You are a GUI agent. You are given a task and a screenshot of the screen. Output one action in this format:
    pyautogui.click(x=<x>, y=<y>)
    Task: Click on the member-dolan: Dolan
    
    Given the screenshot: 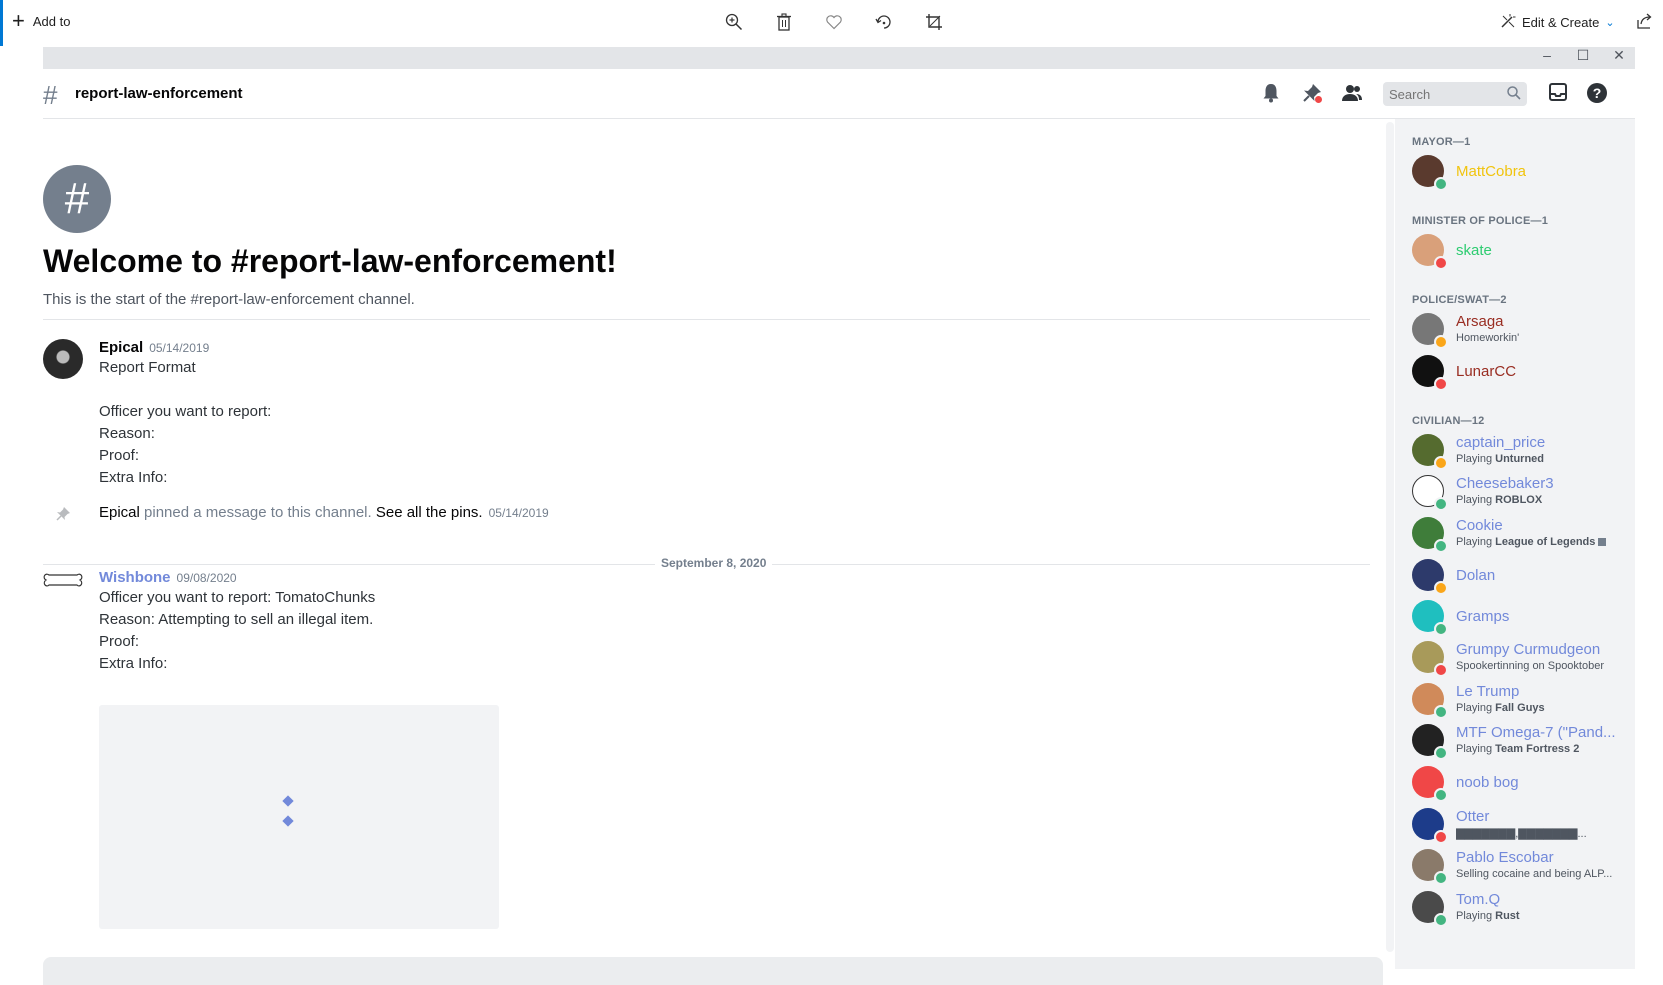 What is the action you would take?
    pyautogui.click(x=1519, y=580)
    